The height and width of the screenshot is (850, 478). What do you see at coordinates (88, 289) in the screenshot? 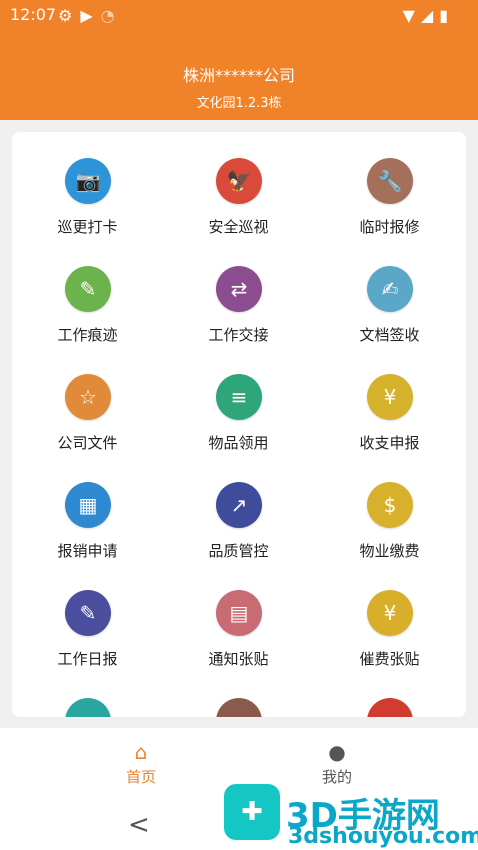
I see `notebook-pen-icon: ✎` at bounding box center [88, 289].